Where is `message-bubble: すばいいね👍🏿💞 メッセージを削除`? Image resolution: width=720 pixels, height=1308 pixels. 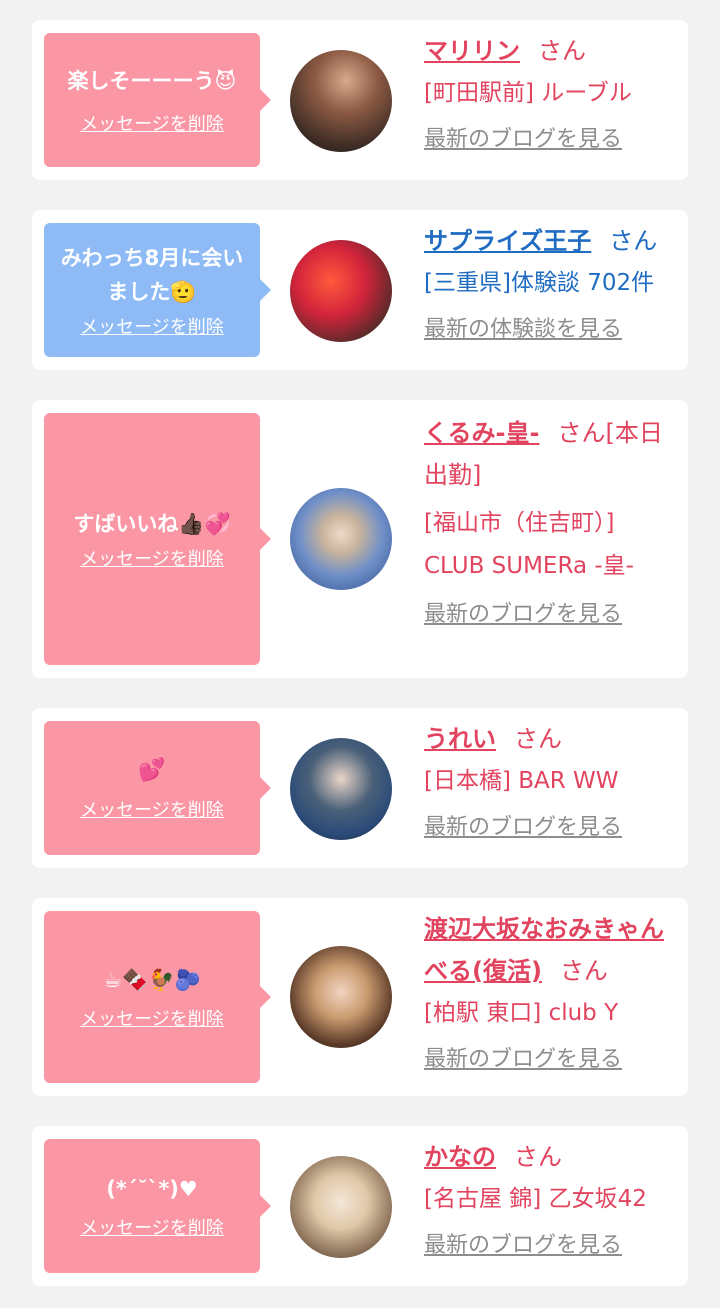
message-bubble: すばいいね👍🏿💞 メッセージを削除 is located at coordinates (157, 539).